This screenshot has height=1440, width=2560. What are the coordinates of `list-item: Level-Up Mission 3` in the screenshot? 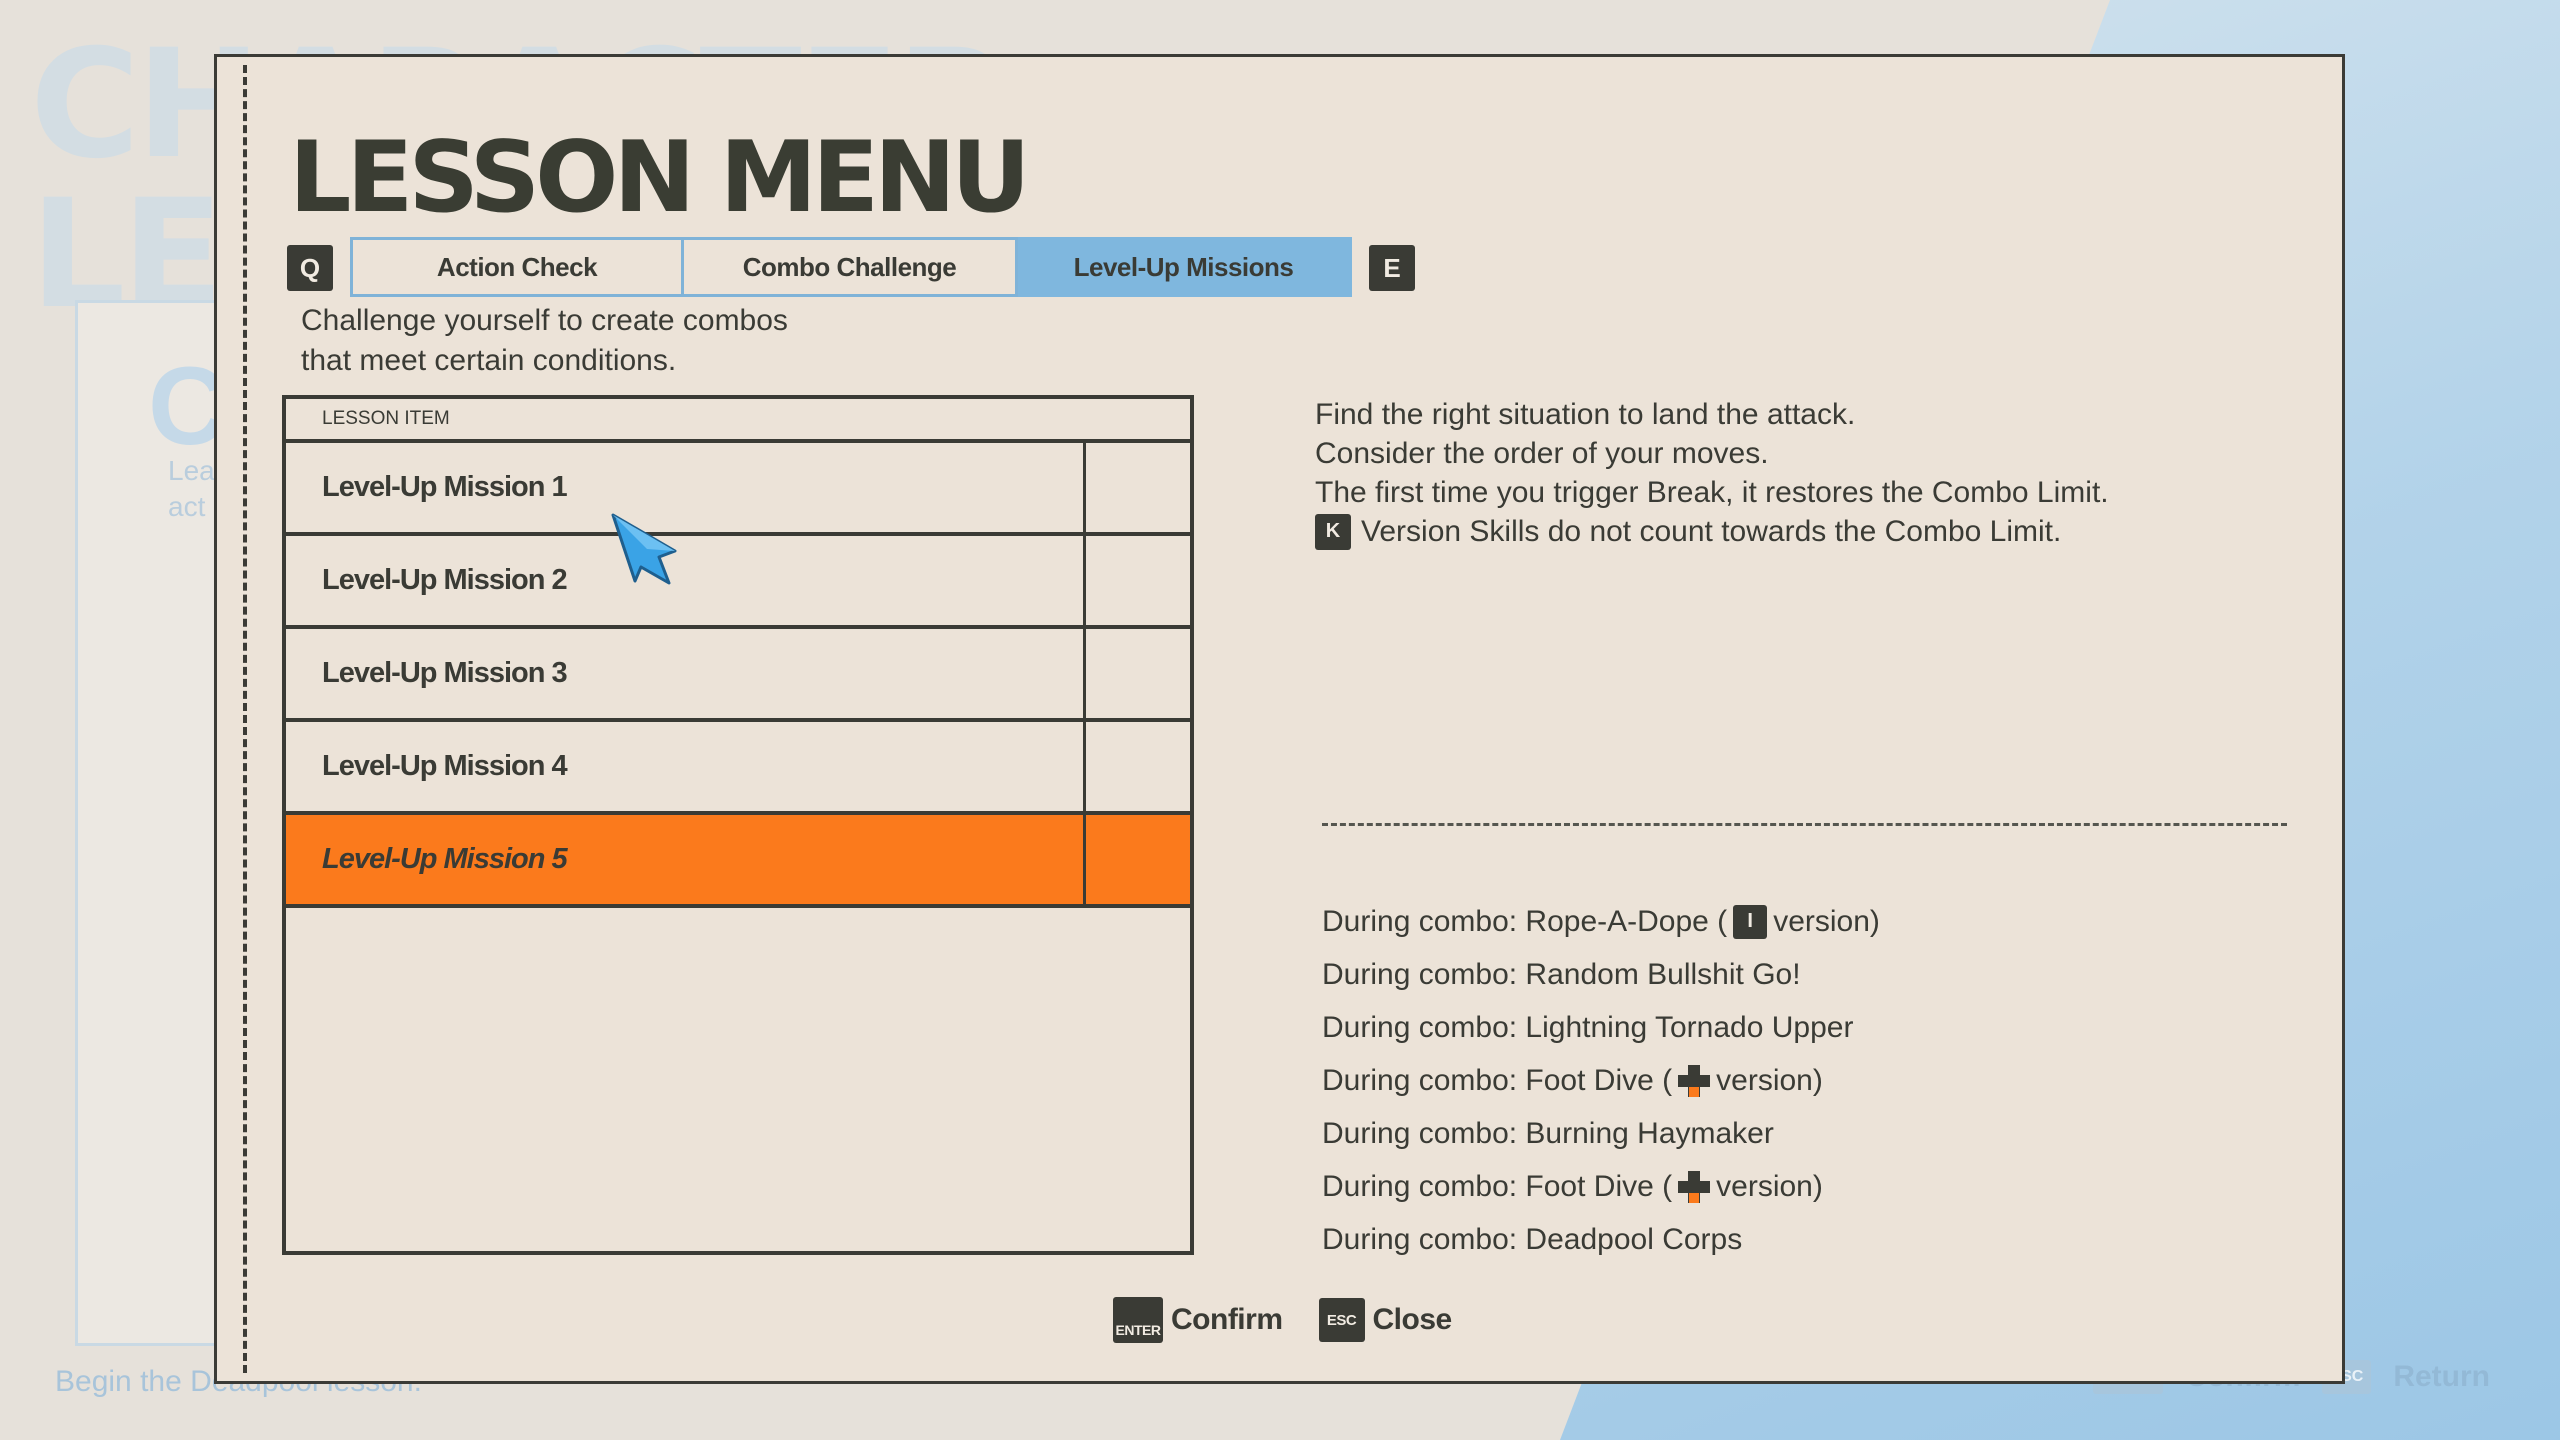 It's located at (738, 675).